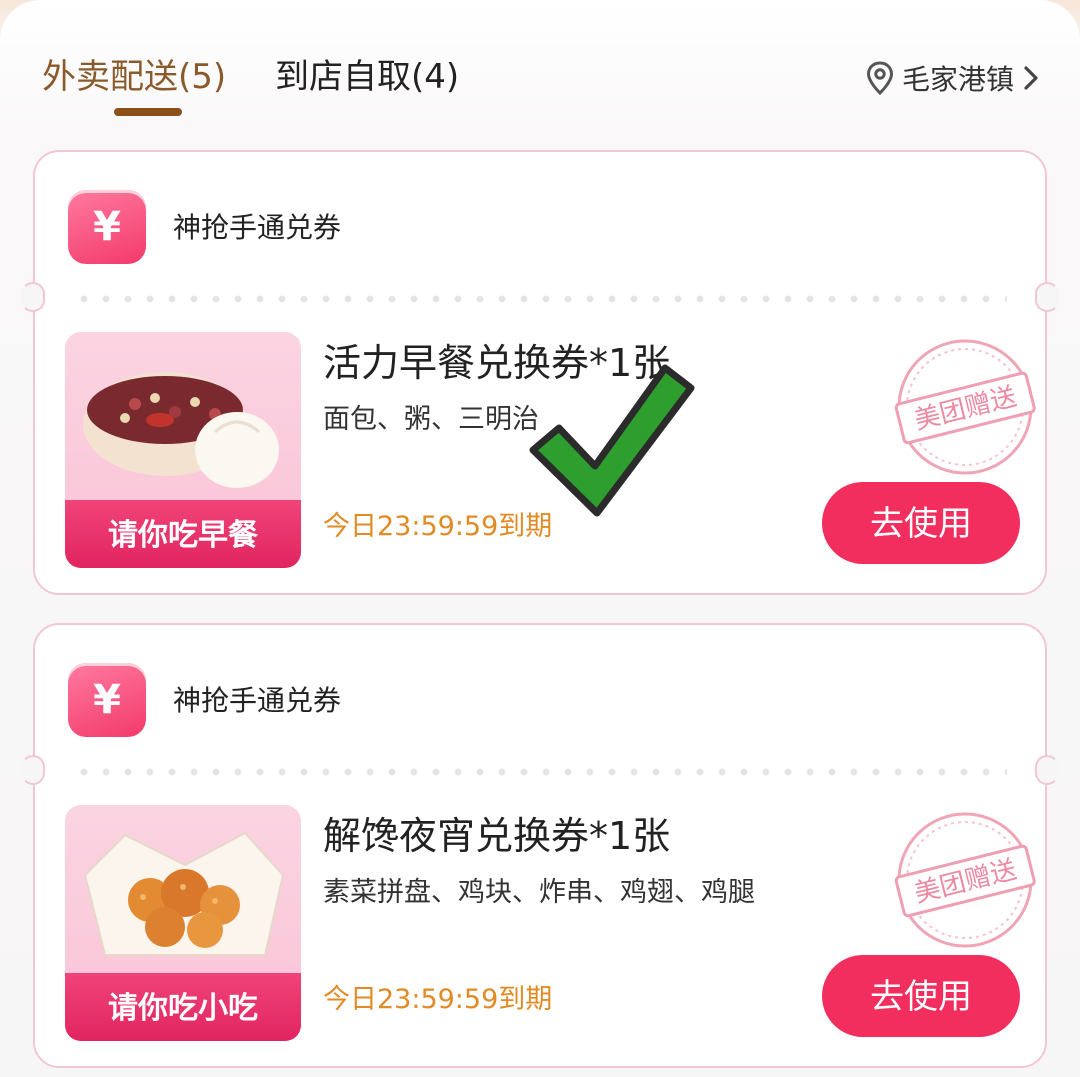  What do you see at coordinates (612, 440) in the screenshot?
I see `checkmark-icon` at bounding box center [612, 440].